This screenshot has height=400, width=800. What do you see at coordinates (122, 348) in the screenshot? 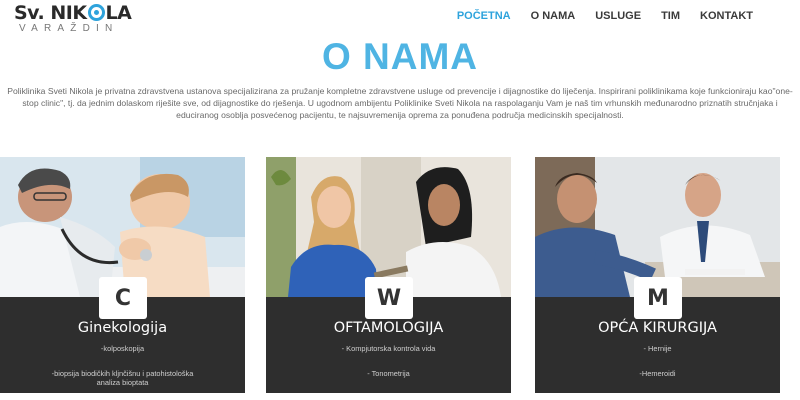
I see `card-service-item: -kolposkopija` at bounding box center [122, 348].